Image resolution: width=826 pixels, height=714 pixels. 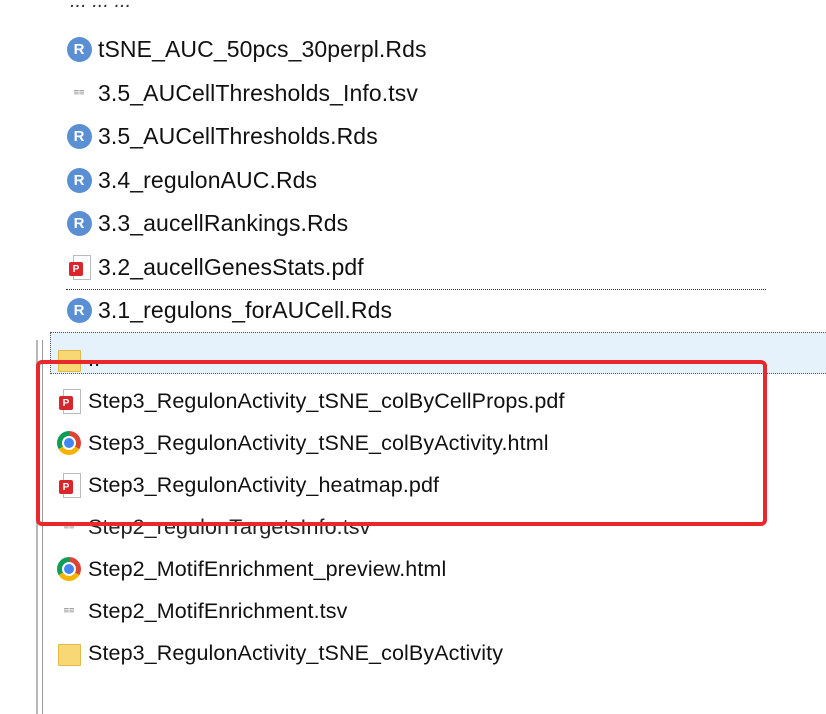 What do you see at coordinates (426, 359) in the screenshot?
I see `file-row-parent-dir: ..` at bounding box center [426, 359].